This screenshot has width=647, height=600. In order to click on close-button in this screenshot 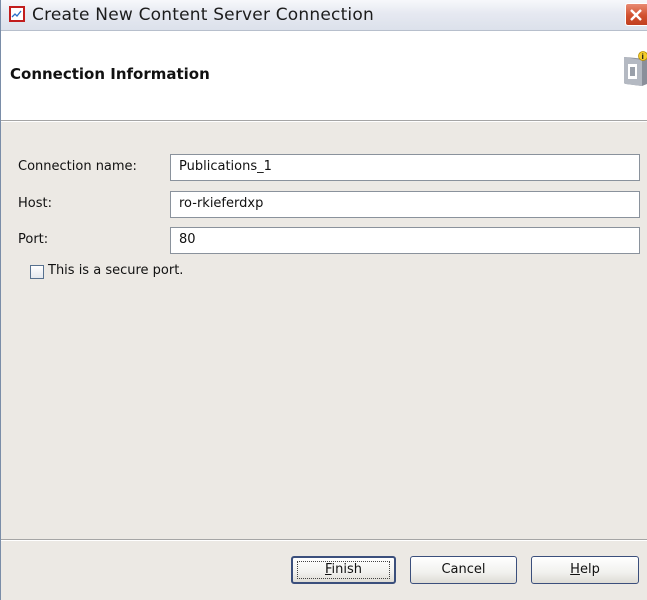, I will do `click(636, 14)`.